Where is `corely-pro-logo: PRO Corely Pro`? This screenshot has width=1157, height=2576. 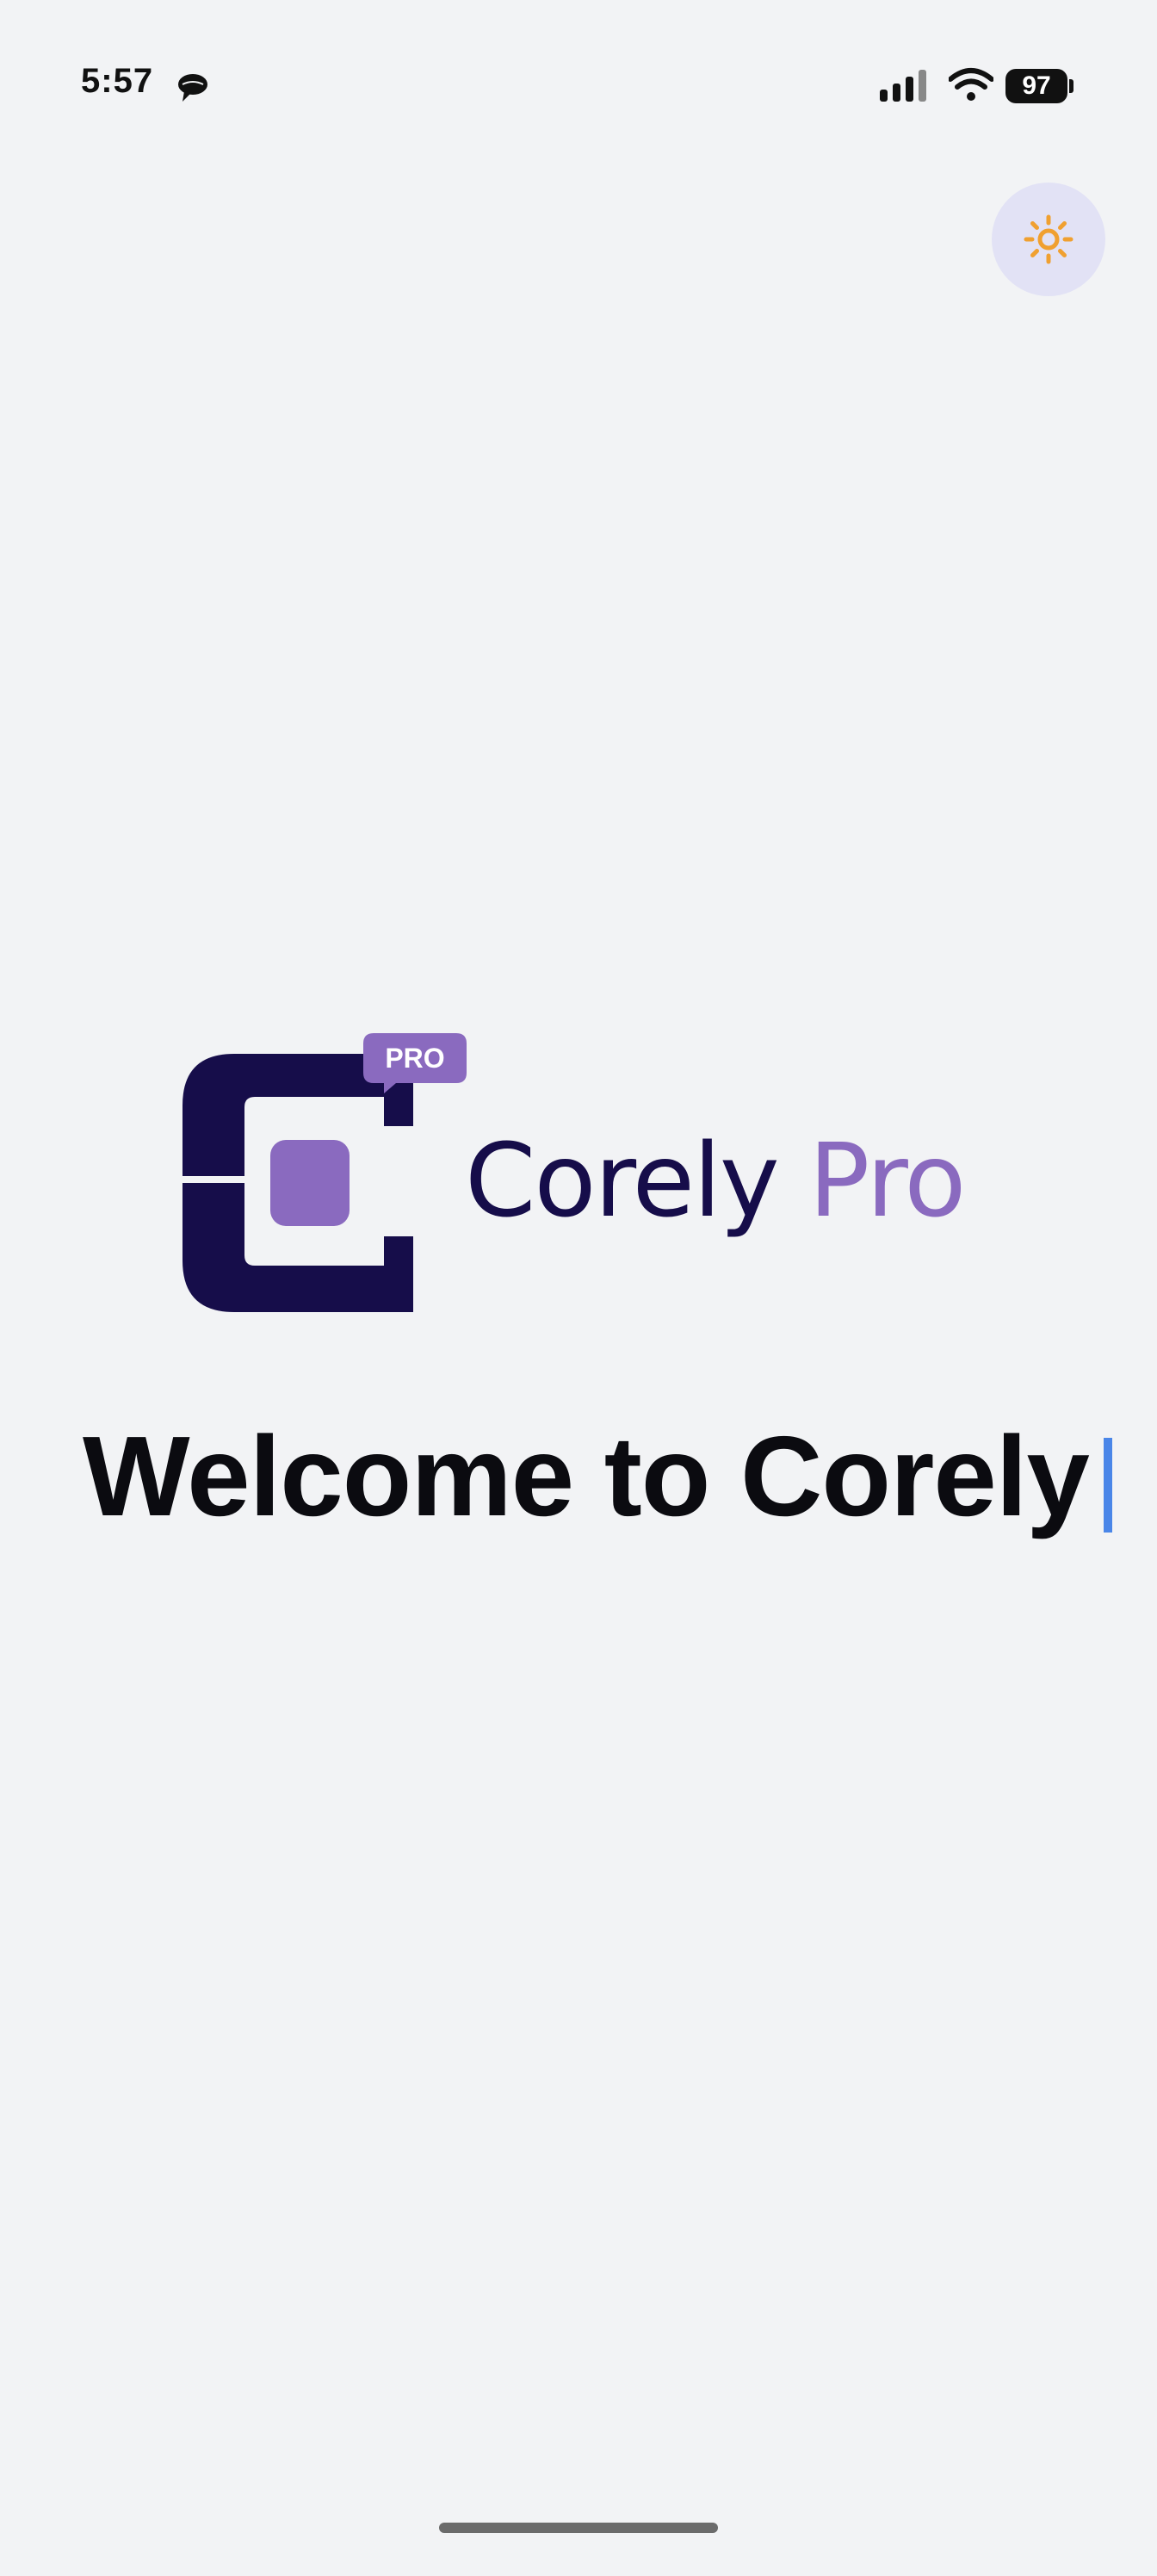
corely-pro-logo: PRO Corely Pro is located at coordinates (581, 1176).